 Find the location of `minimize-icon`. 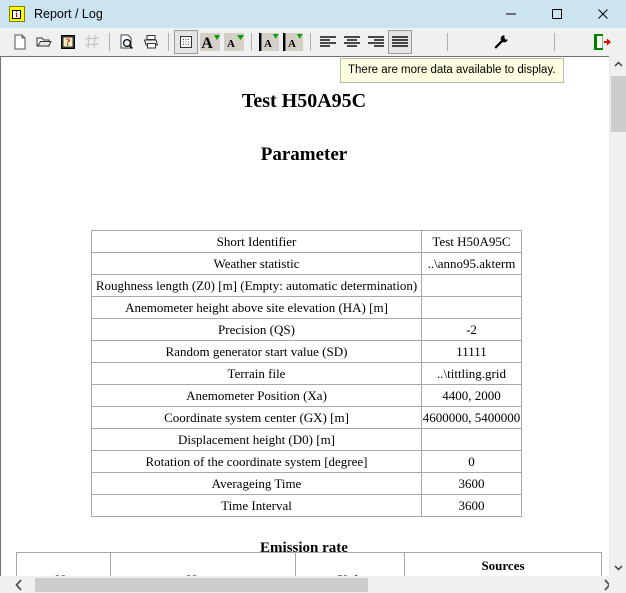

minimize-icon is located at coordinates (511, 14).